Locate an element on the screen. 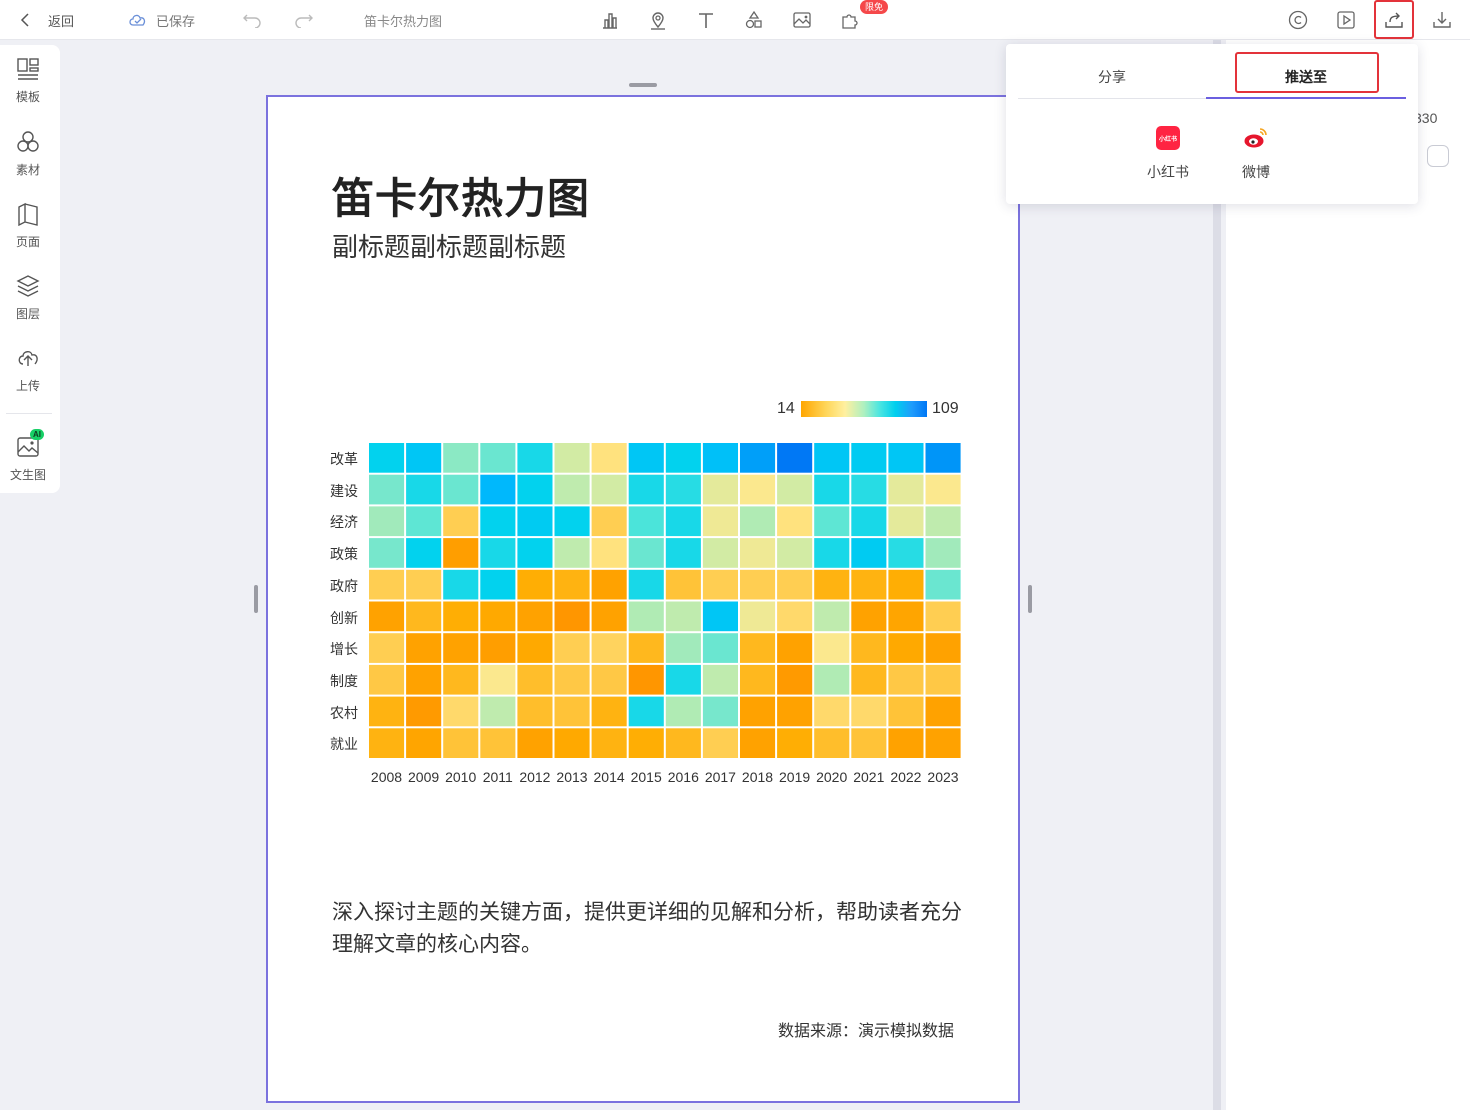 This screenshot has height=1110, width=1470. undo-button is located at coordinates (252, 20).